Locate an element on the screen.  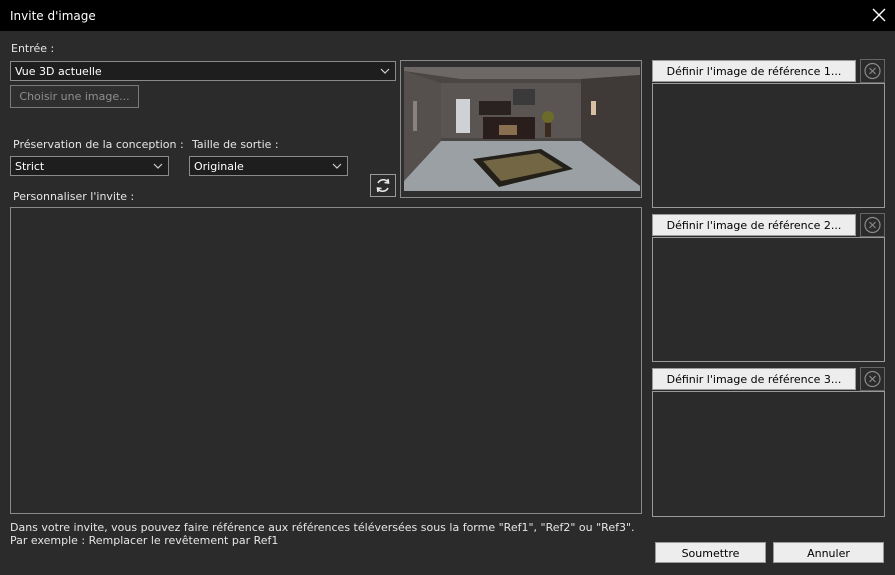
preview-thumbnail is located at coordinates (521, 129).